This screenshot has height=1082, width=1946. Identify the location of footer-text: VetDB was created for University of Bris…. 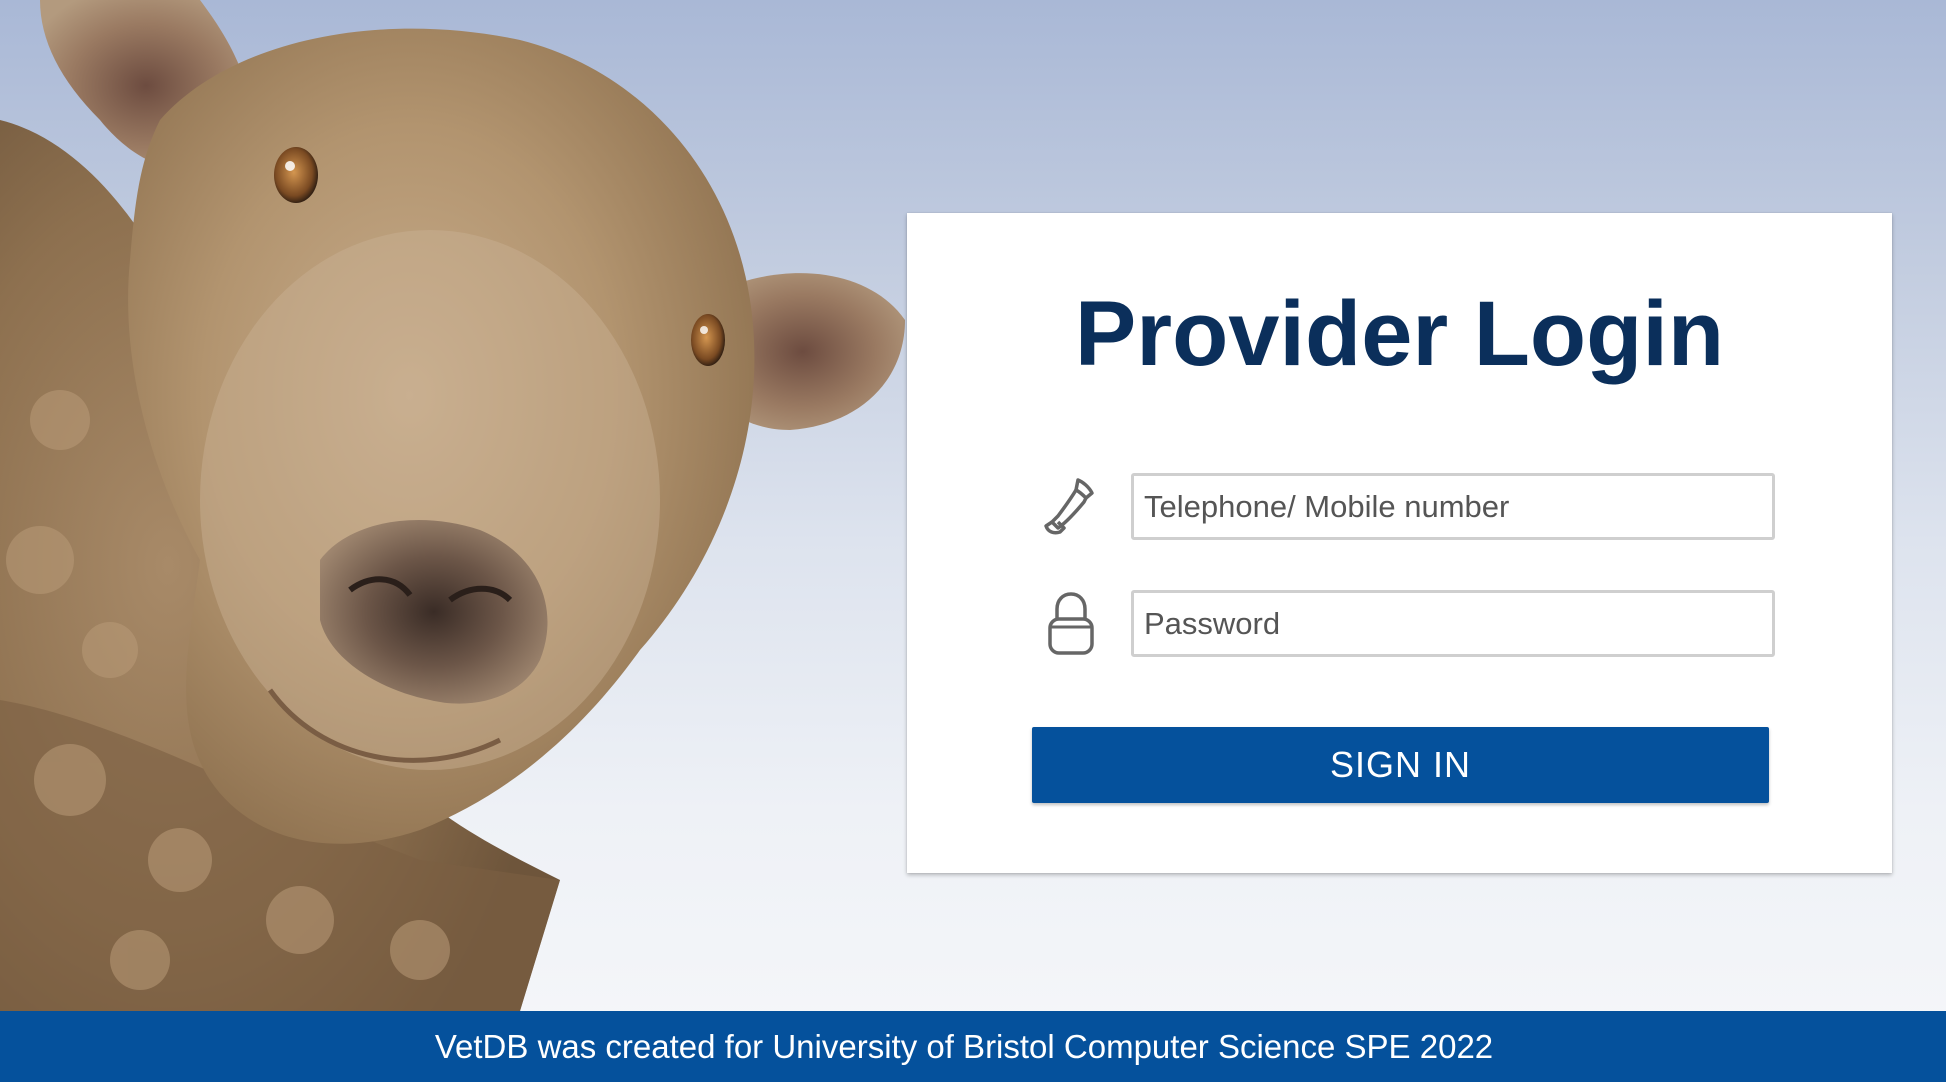
(964, 1046).